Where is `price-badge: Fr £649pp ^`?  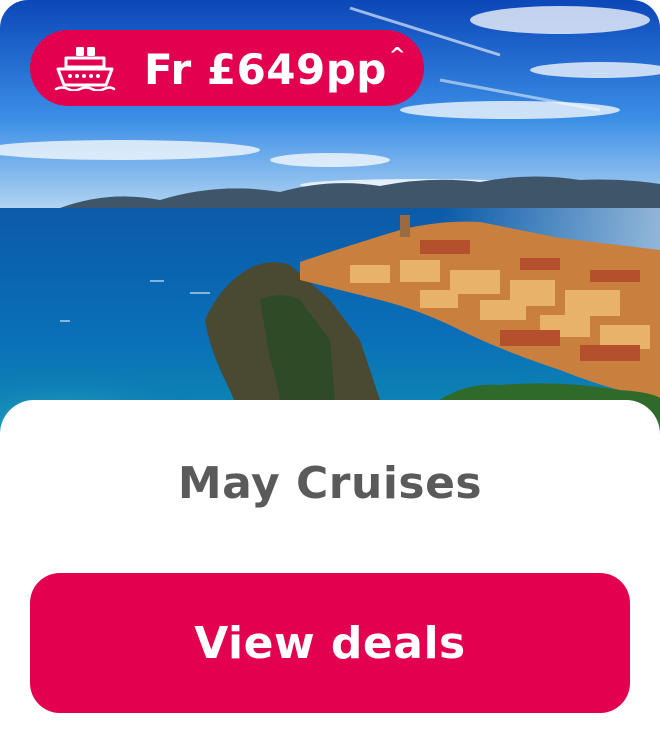 price-badge: Fr £649pp ^ is located at coordinates (227, 68).